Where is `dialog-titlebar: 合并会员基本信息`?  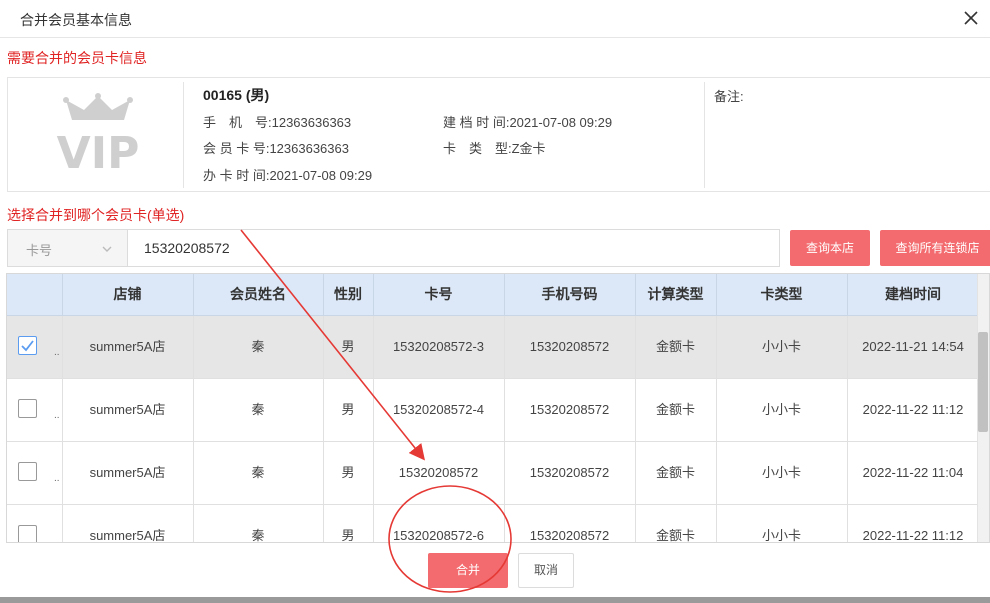
dialog-titlebar: 合并会员基本信息 is located at coordinates (495, 19).